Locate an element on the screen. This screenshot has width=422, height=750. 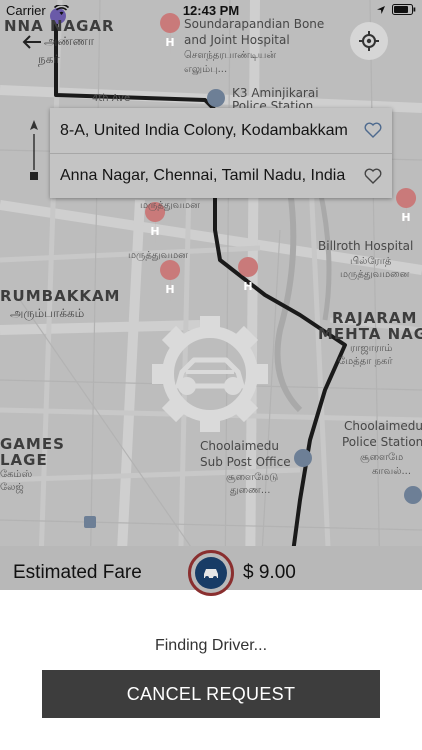
map-label-hospital-ta: சௌந்தரபாண்டியன் is located at coordinates (230, 55).